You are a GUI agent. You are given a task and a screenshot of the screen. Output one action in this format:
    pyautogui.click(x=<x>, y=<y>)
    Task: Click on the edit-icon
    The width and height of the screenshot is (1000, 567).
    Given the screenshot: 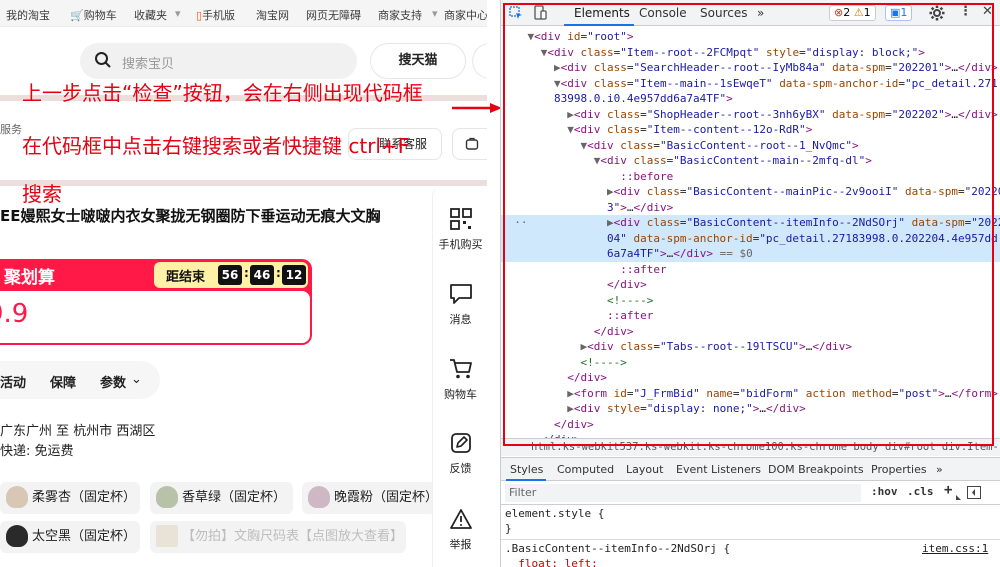 What is the action you would take?
    pyautogui.click(x=460, y=443)
    